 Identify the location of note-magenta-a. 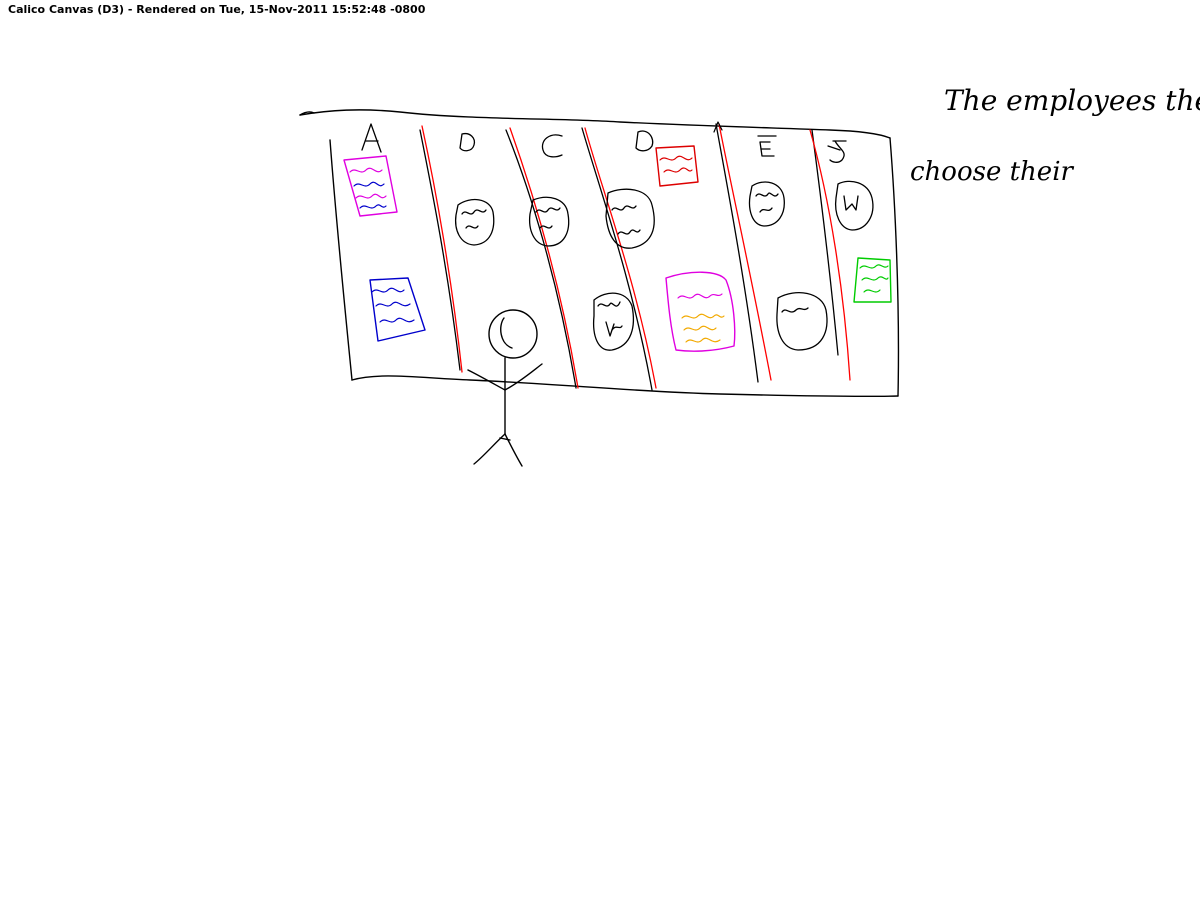
(370, 186).